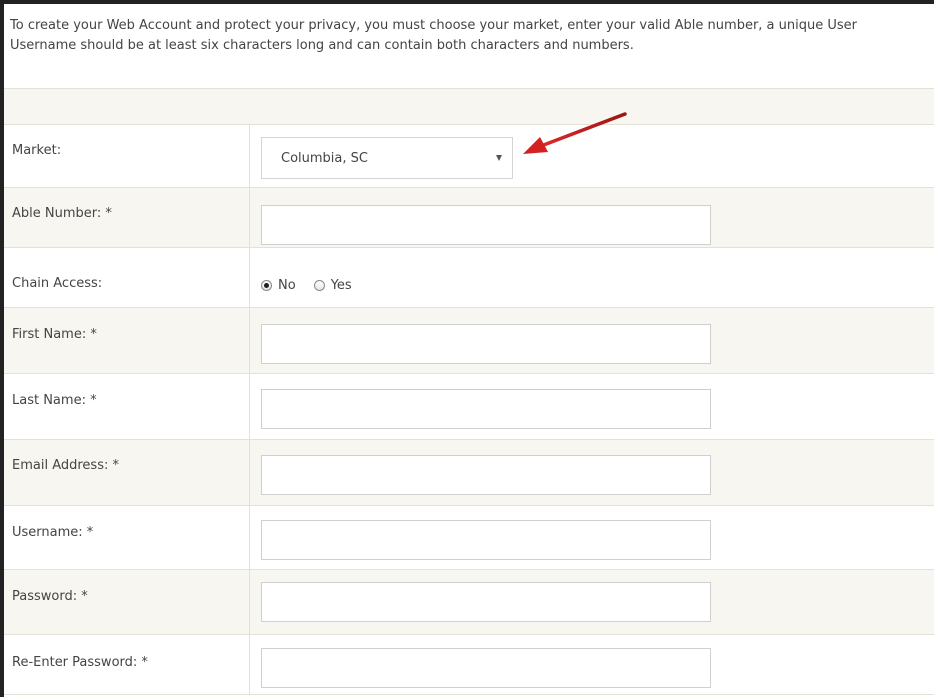  What do you see at coordinates (57, 283) in the screenshot?
I see `chain-access-label: Chain Access:` at bounding box center [57, 283].